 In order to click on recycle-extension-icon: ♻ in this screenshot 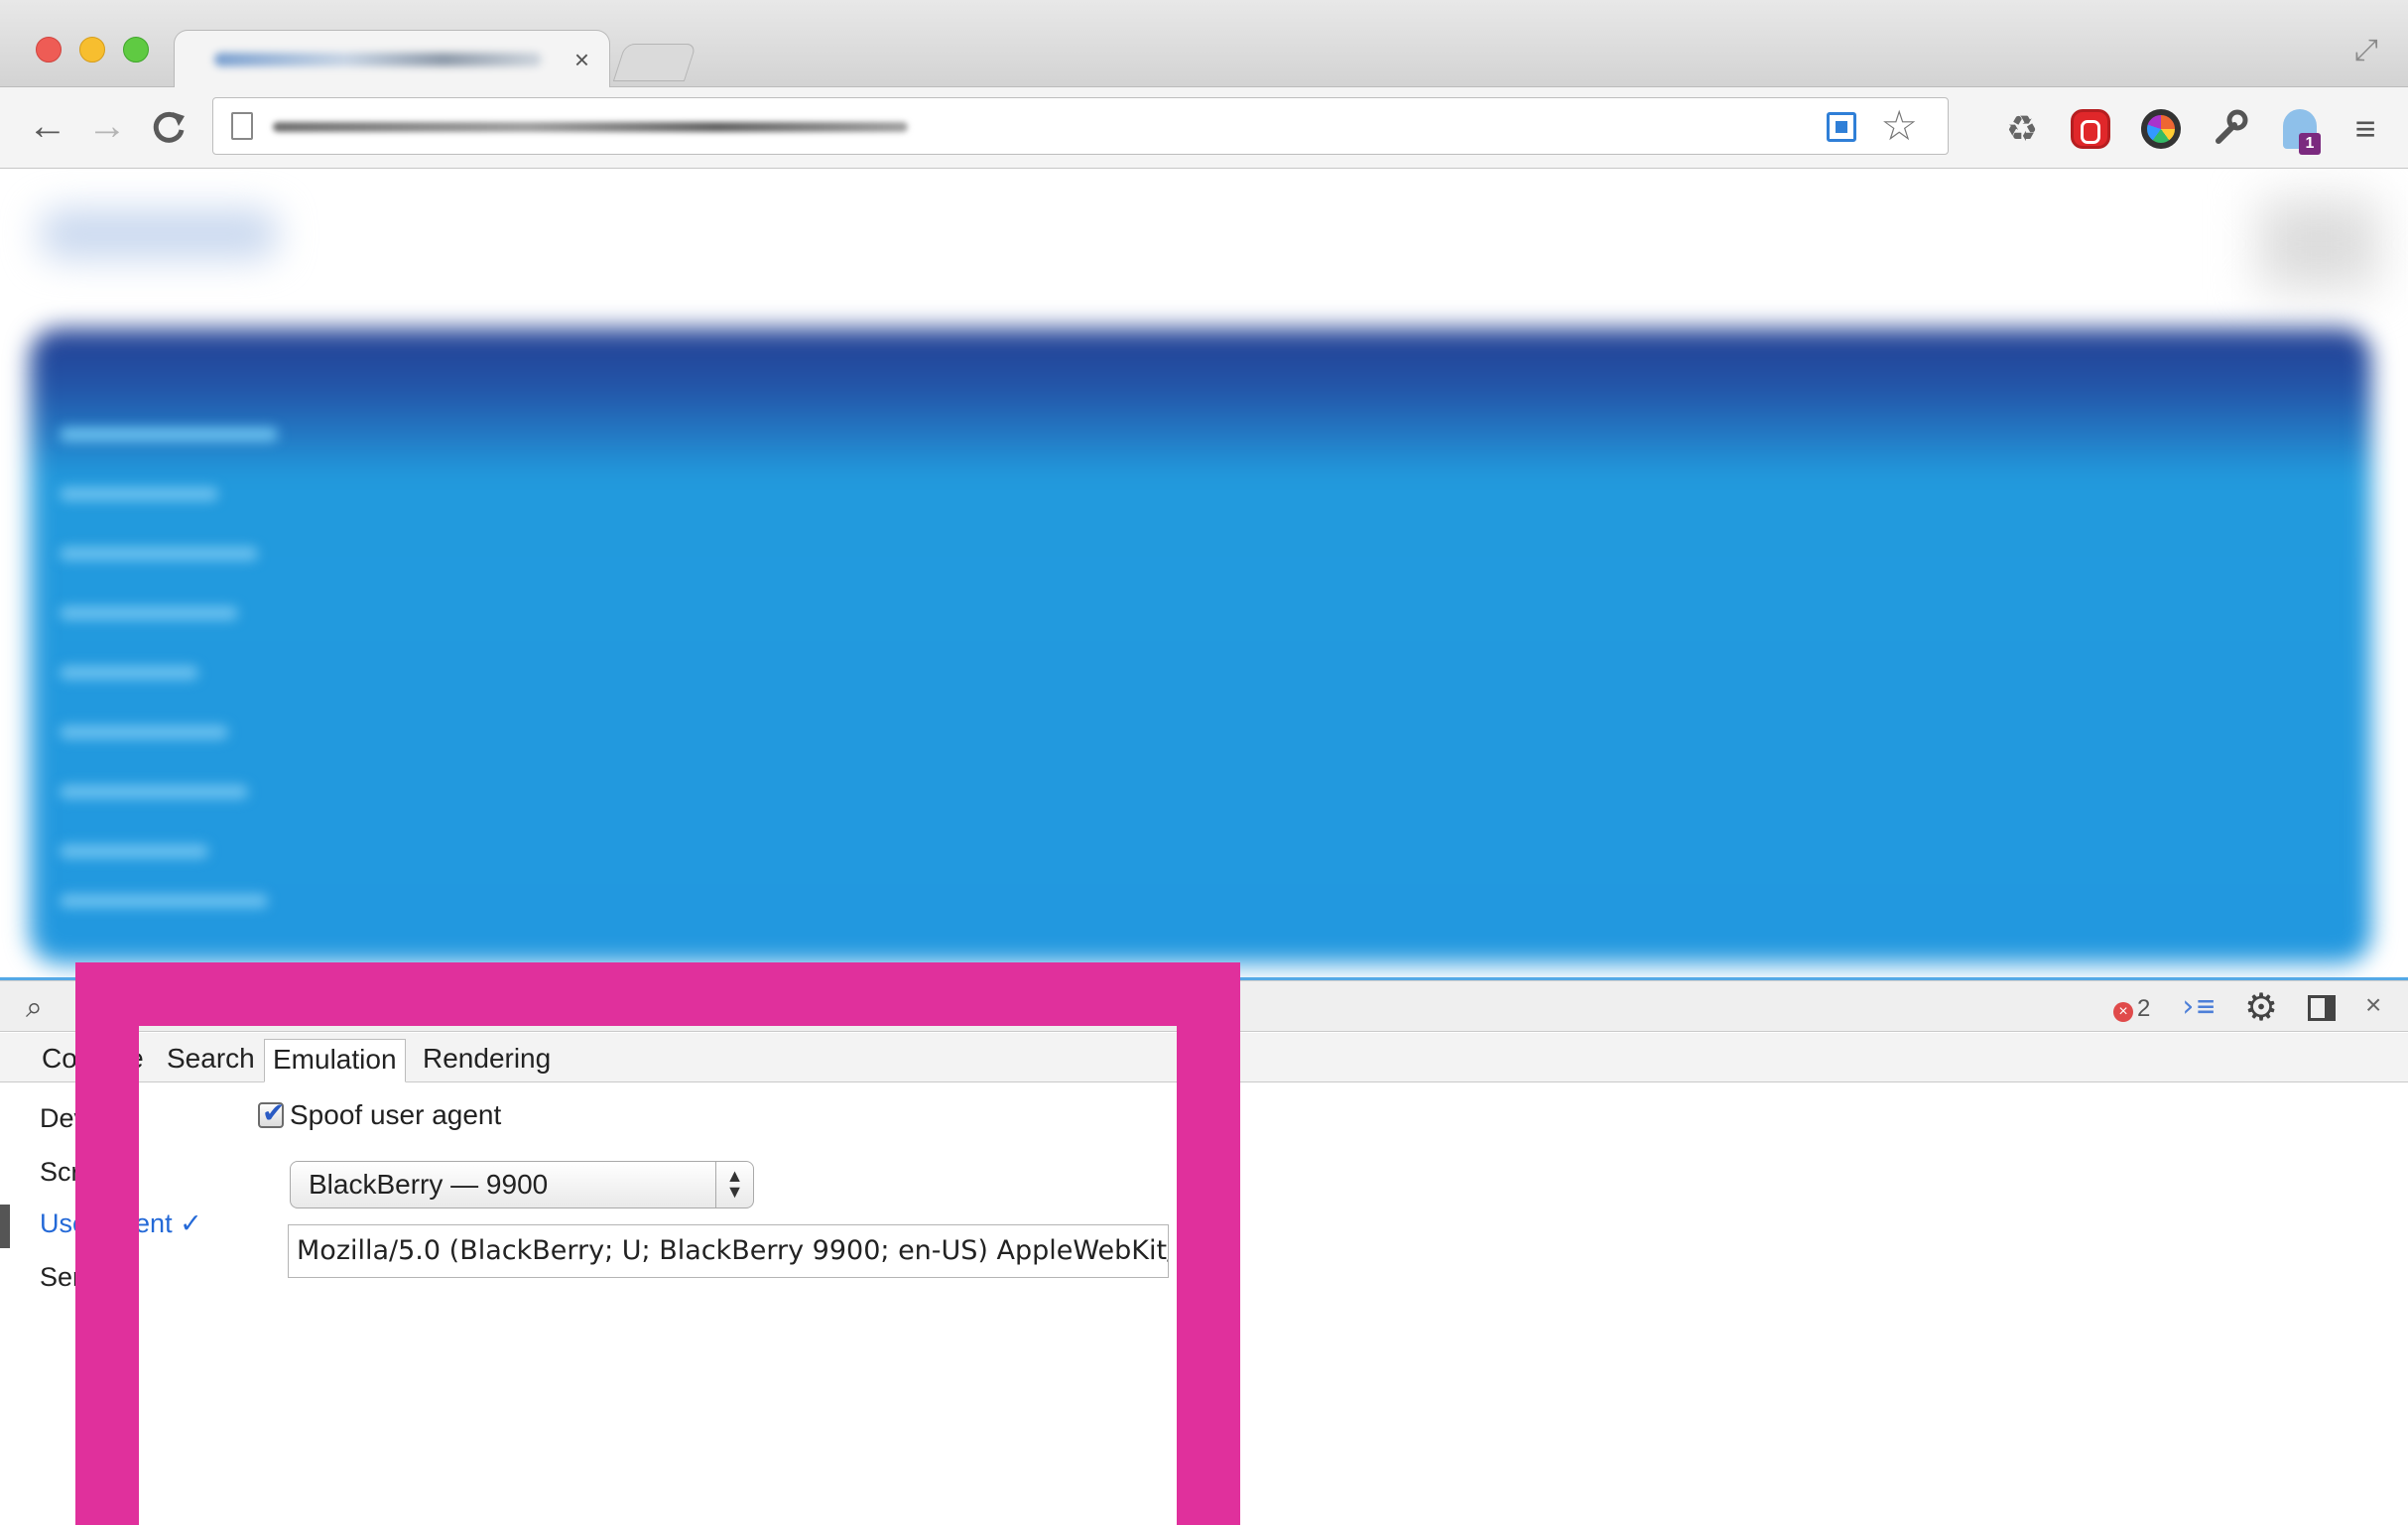, I will do `click(2022, 129)`.